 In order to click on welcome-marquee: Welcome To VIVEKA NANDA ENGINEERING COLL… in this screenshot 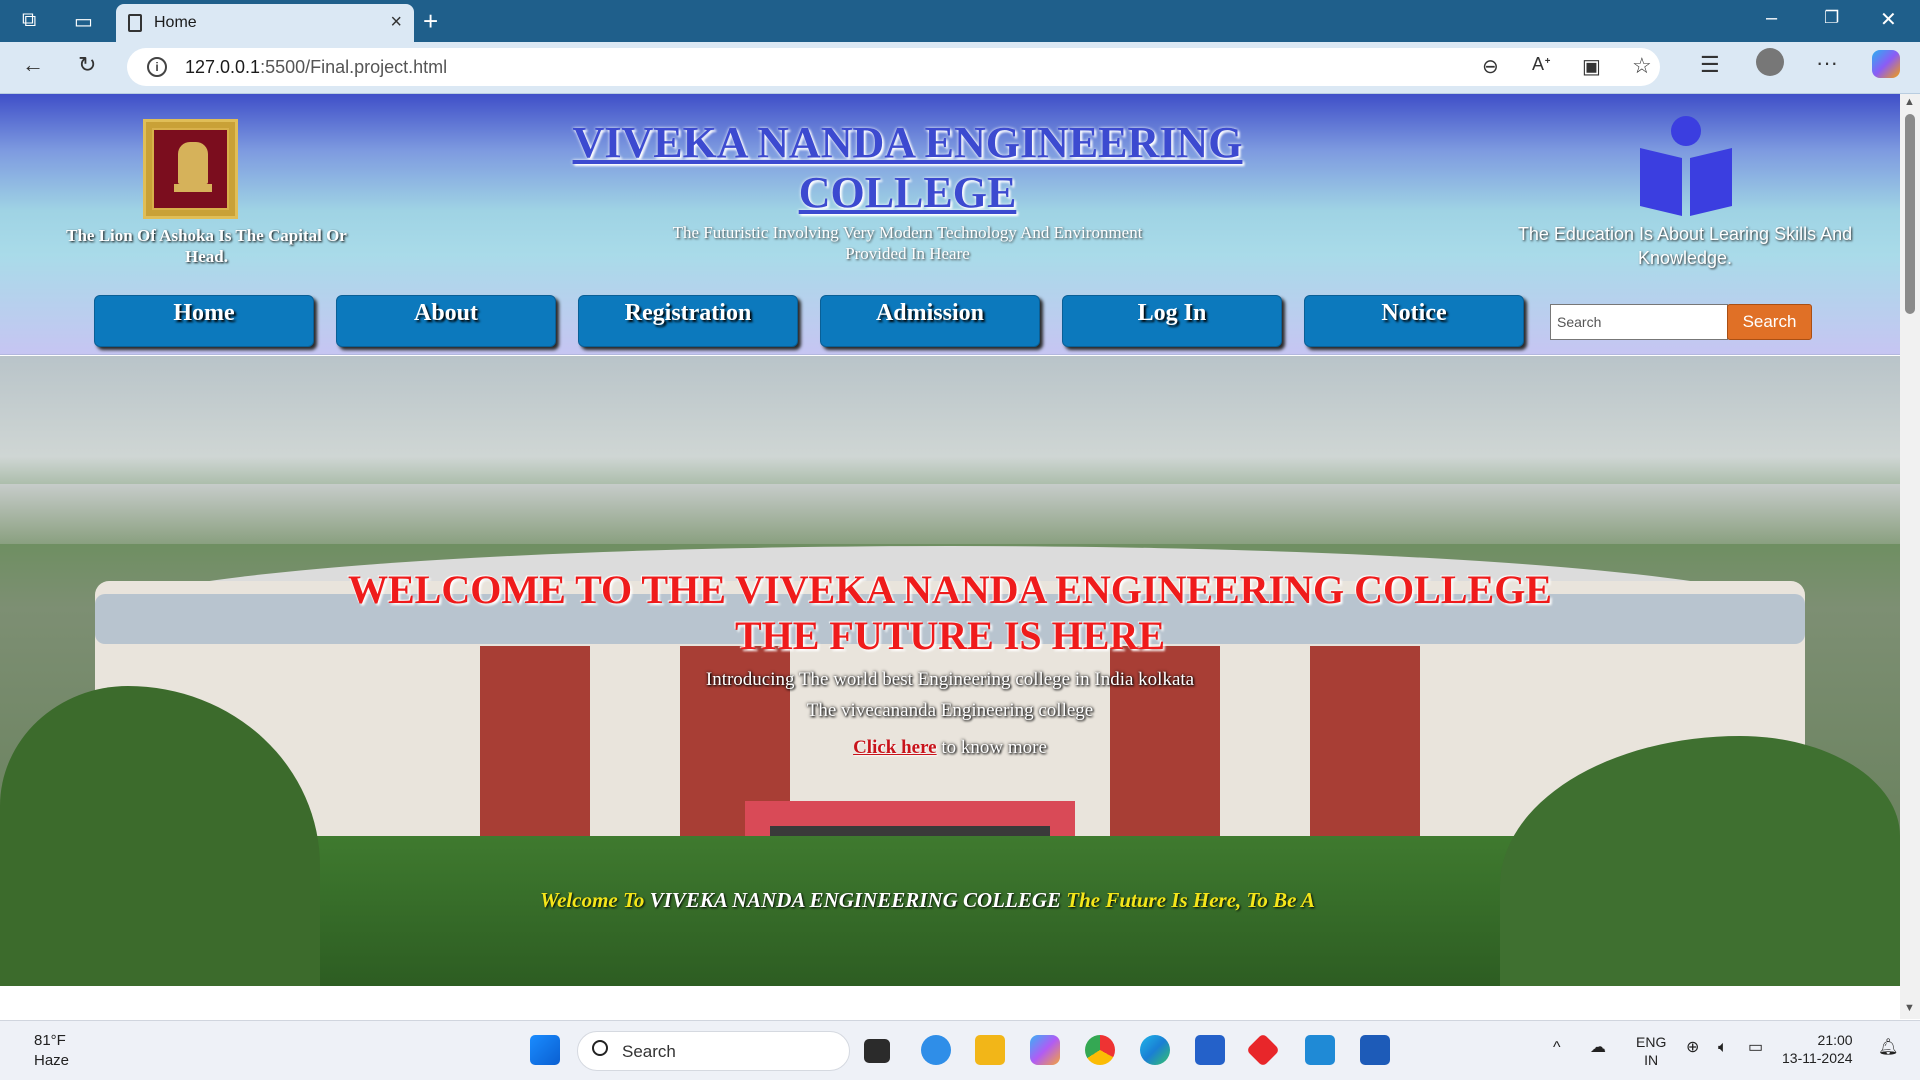, I will do `click(927, 900)`.